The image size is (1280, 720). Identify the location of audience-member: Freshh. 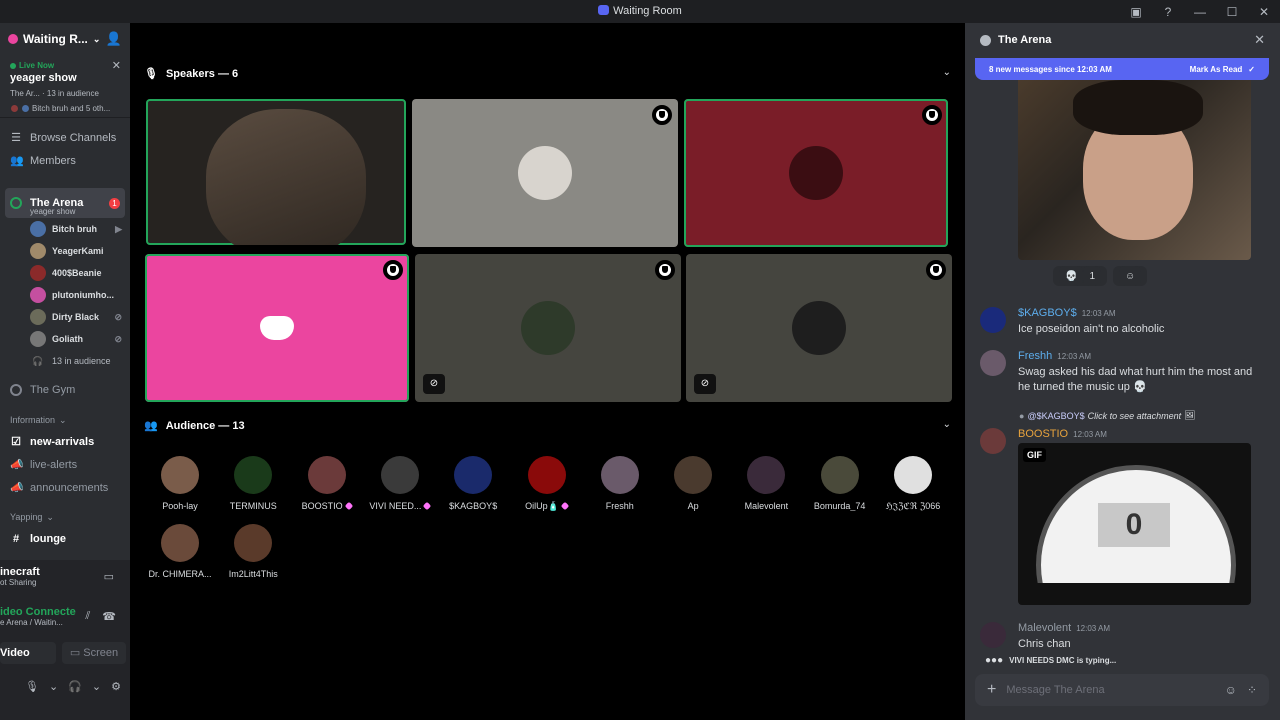
(620, 483).